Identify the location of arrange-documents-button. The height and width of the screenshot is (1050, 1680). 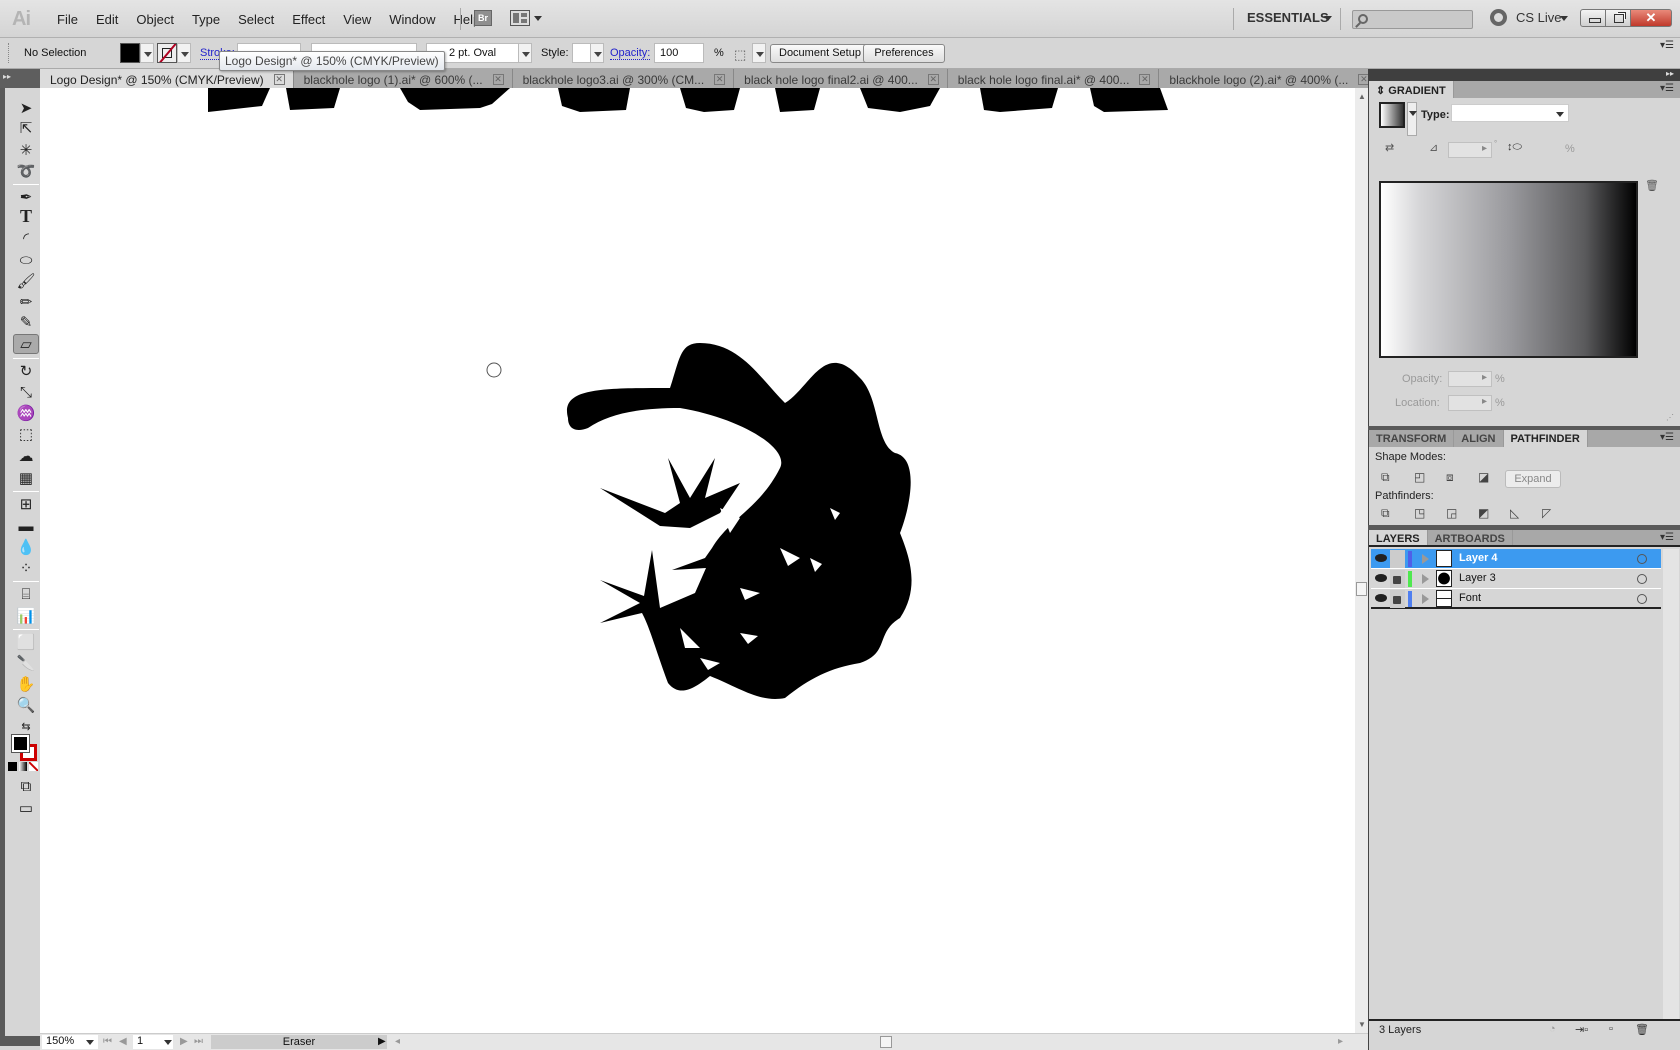
(520, 18).